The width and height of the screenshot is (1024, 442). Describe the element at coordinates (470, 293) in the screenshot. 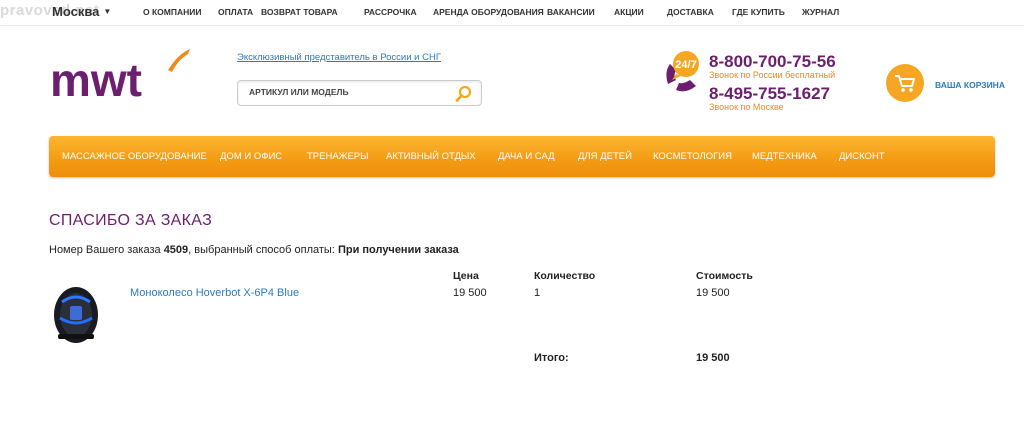

I see `product-price: 19 500` at that location.